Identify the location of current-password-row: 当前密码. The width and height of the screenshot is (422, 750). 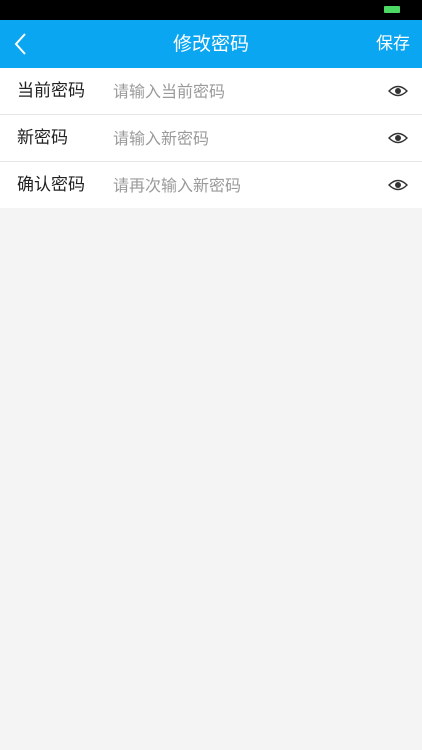
(211, 91).